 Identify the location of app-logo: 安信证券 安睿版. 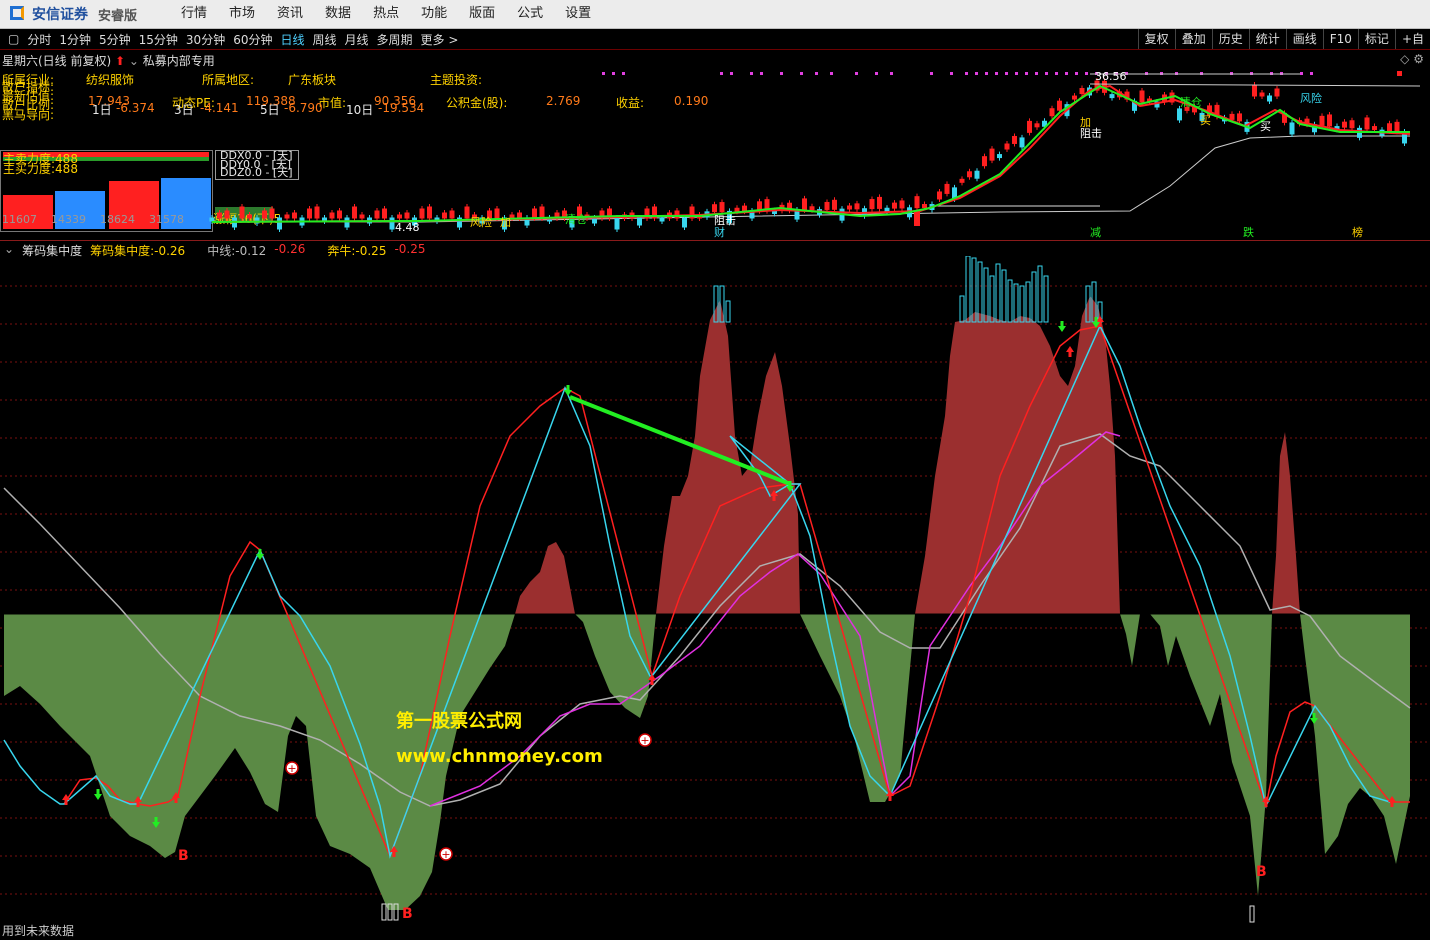
(72, 14).